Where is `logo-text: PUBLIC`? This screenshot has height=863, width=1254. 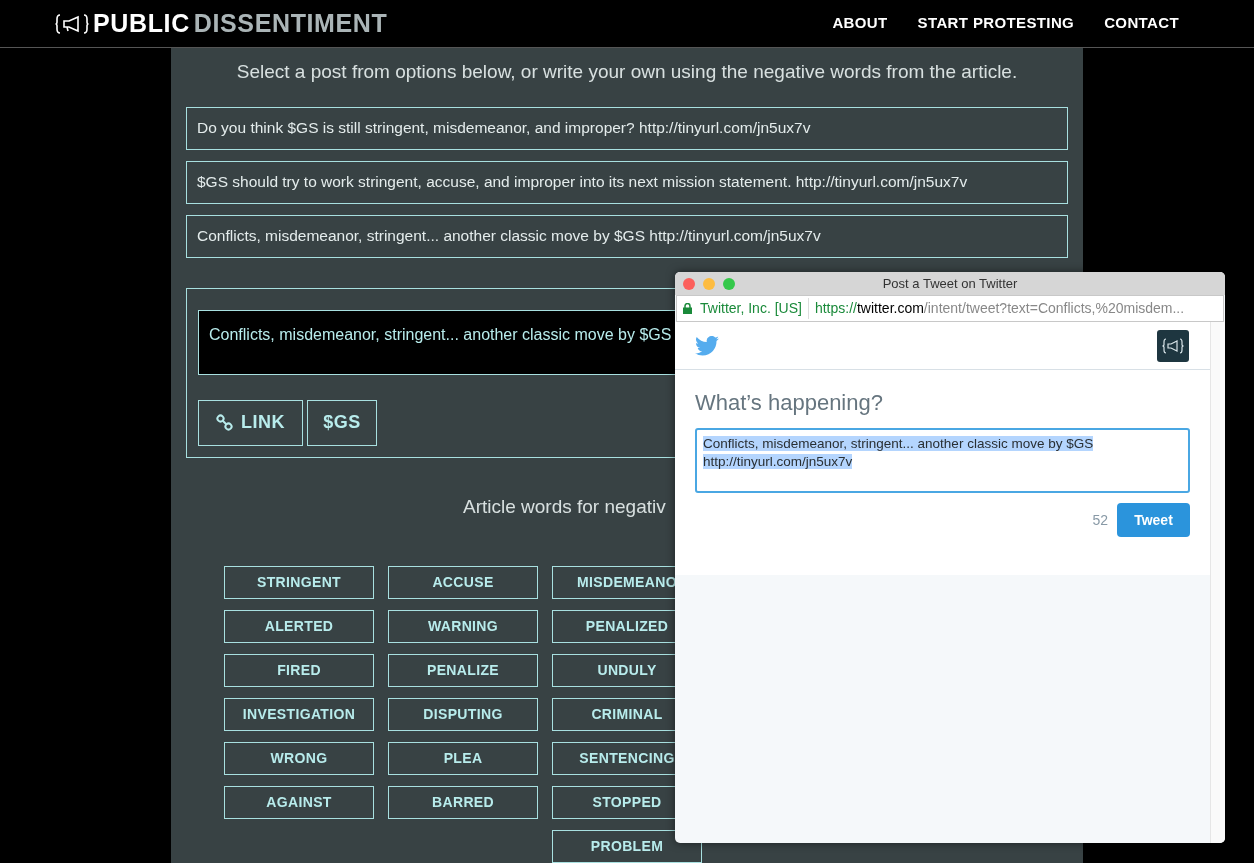
logo-text: PUBLIC is located at coordinates (141, 23).